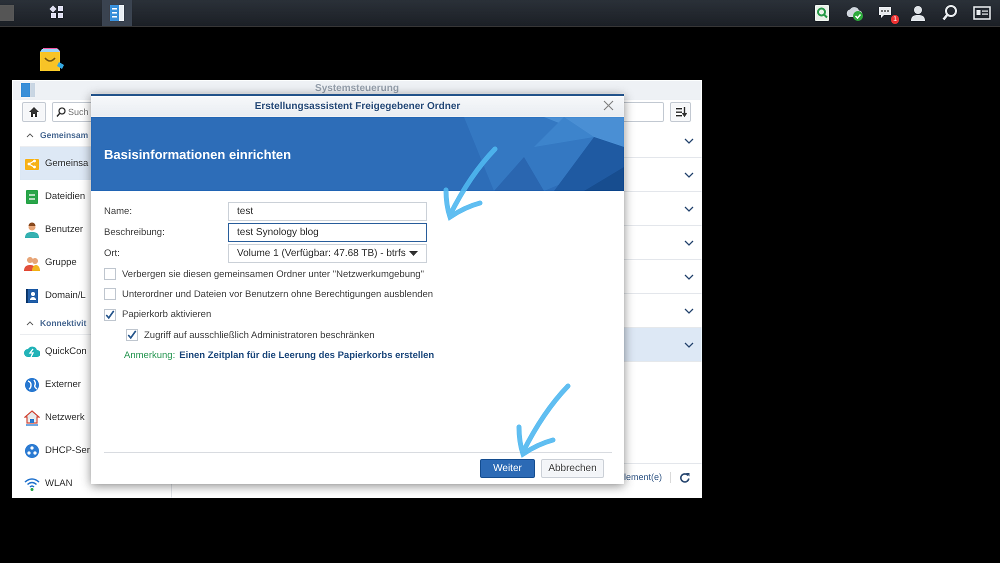  I want to click on checkbox-label: Unterordner und Dateien vor Benutzern ohne Berechtigungen ausblenden, so click(278, 294).